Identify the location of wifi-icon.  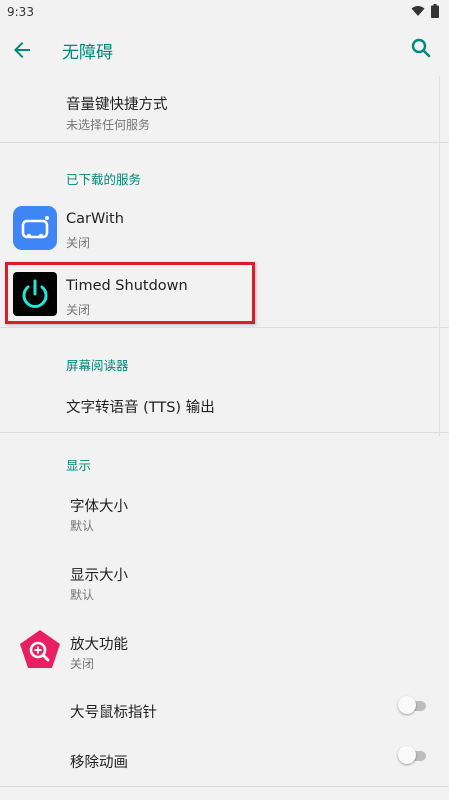
(418, 11).